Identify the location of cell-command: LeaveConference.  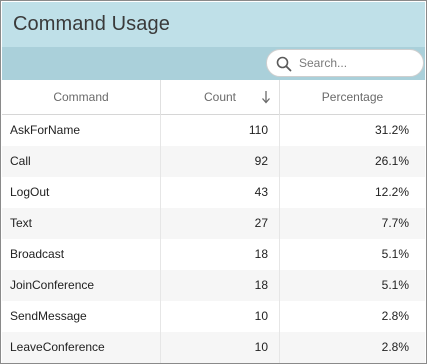
(81, 347).